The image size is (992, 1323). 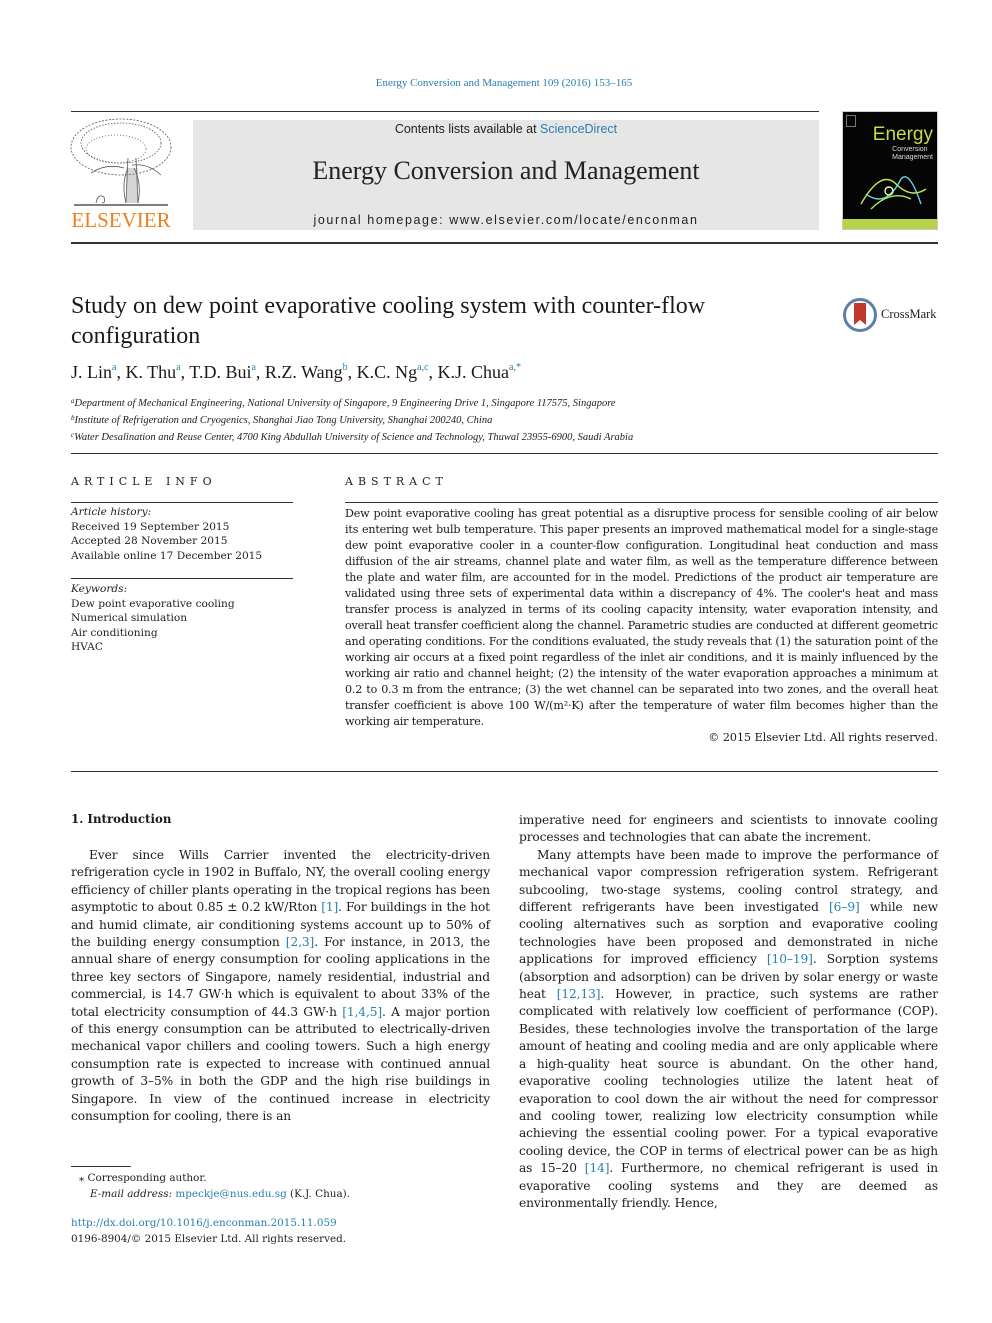 I want to click on cover-subtitle-line: Conversion, so click(x=910, y=149).